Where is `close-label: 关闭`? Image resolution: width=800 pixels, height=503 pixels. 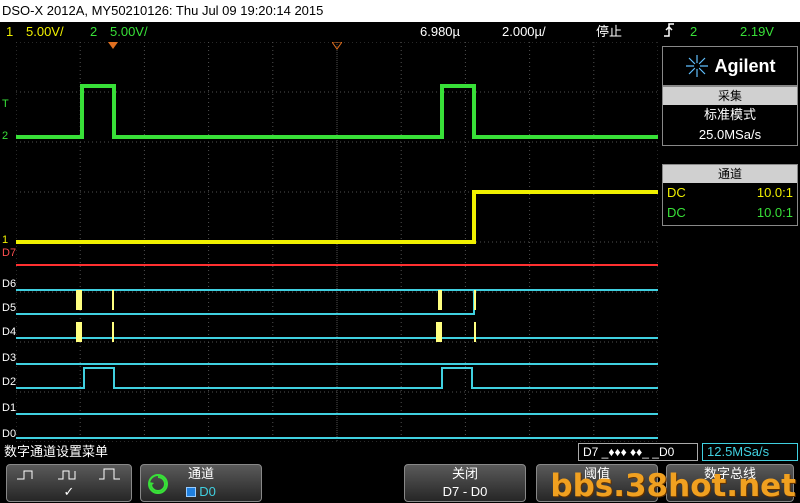 close-label: 关闭 is located at coordinates (464, 473).